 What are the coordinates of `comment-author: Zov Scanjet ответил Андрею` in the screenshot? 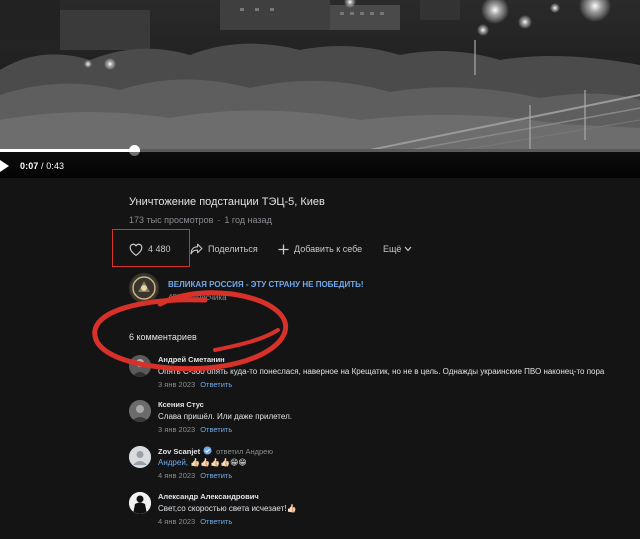 It's located at (215, 451).